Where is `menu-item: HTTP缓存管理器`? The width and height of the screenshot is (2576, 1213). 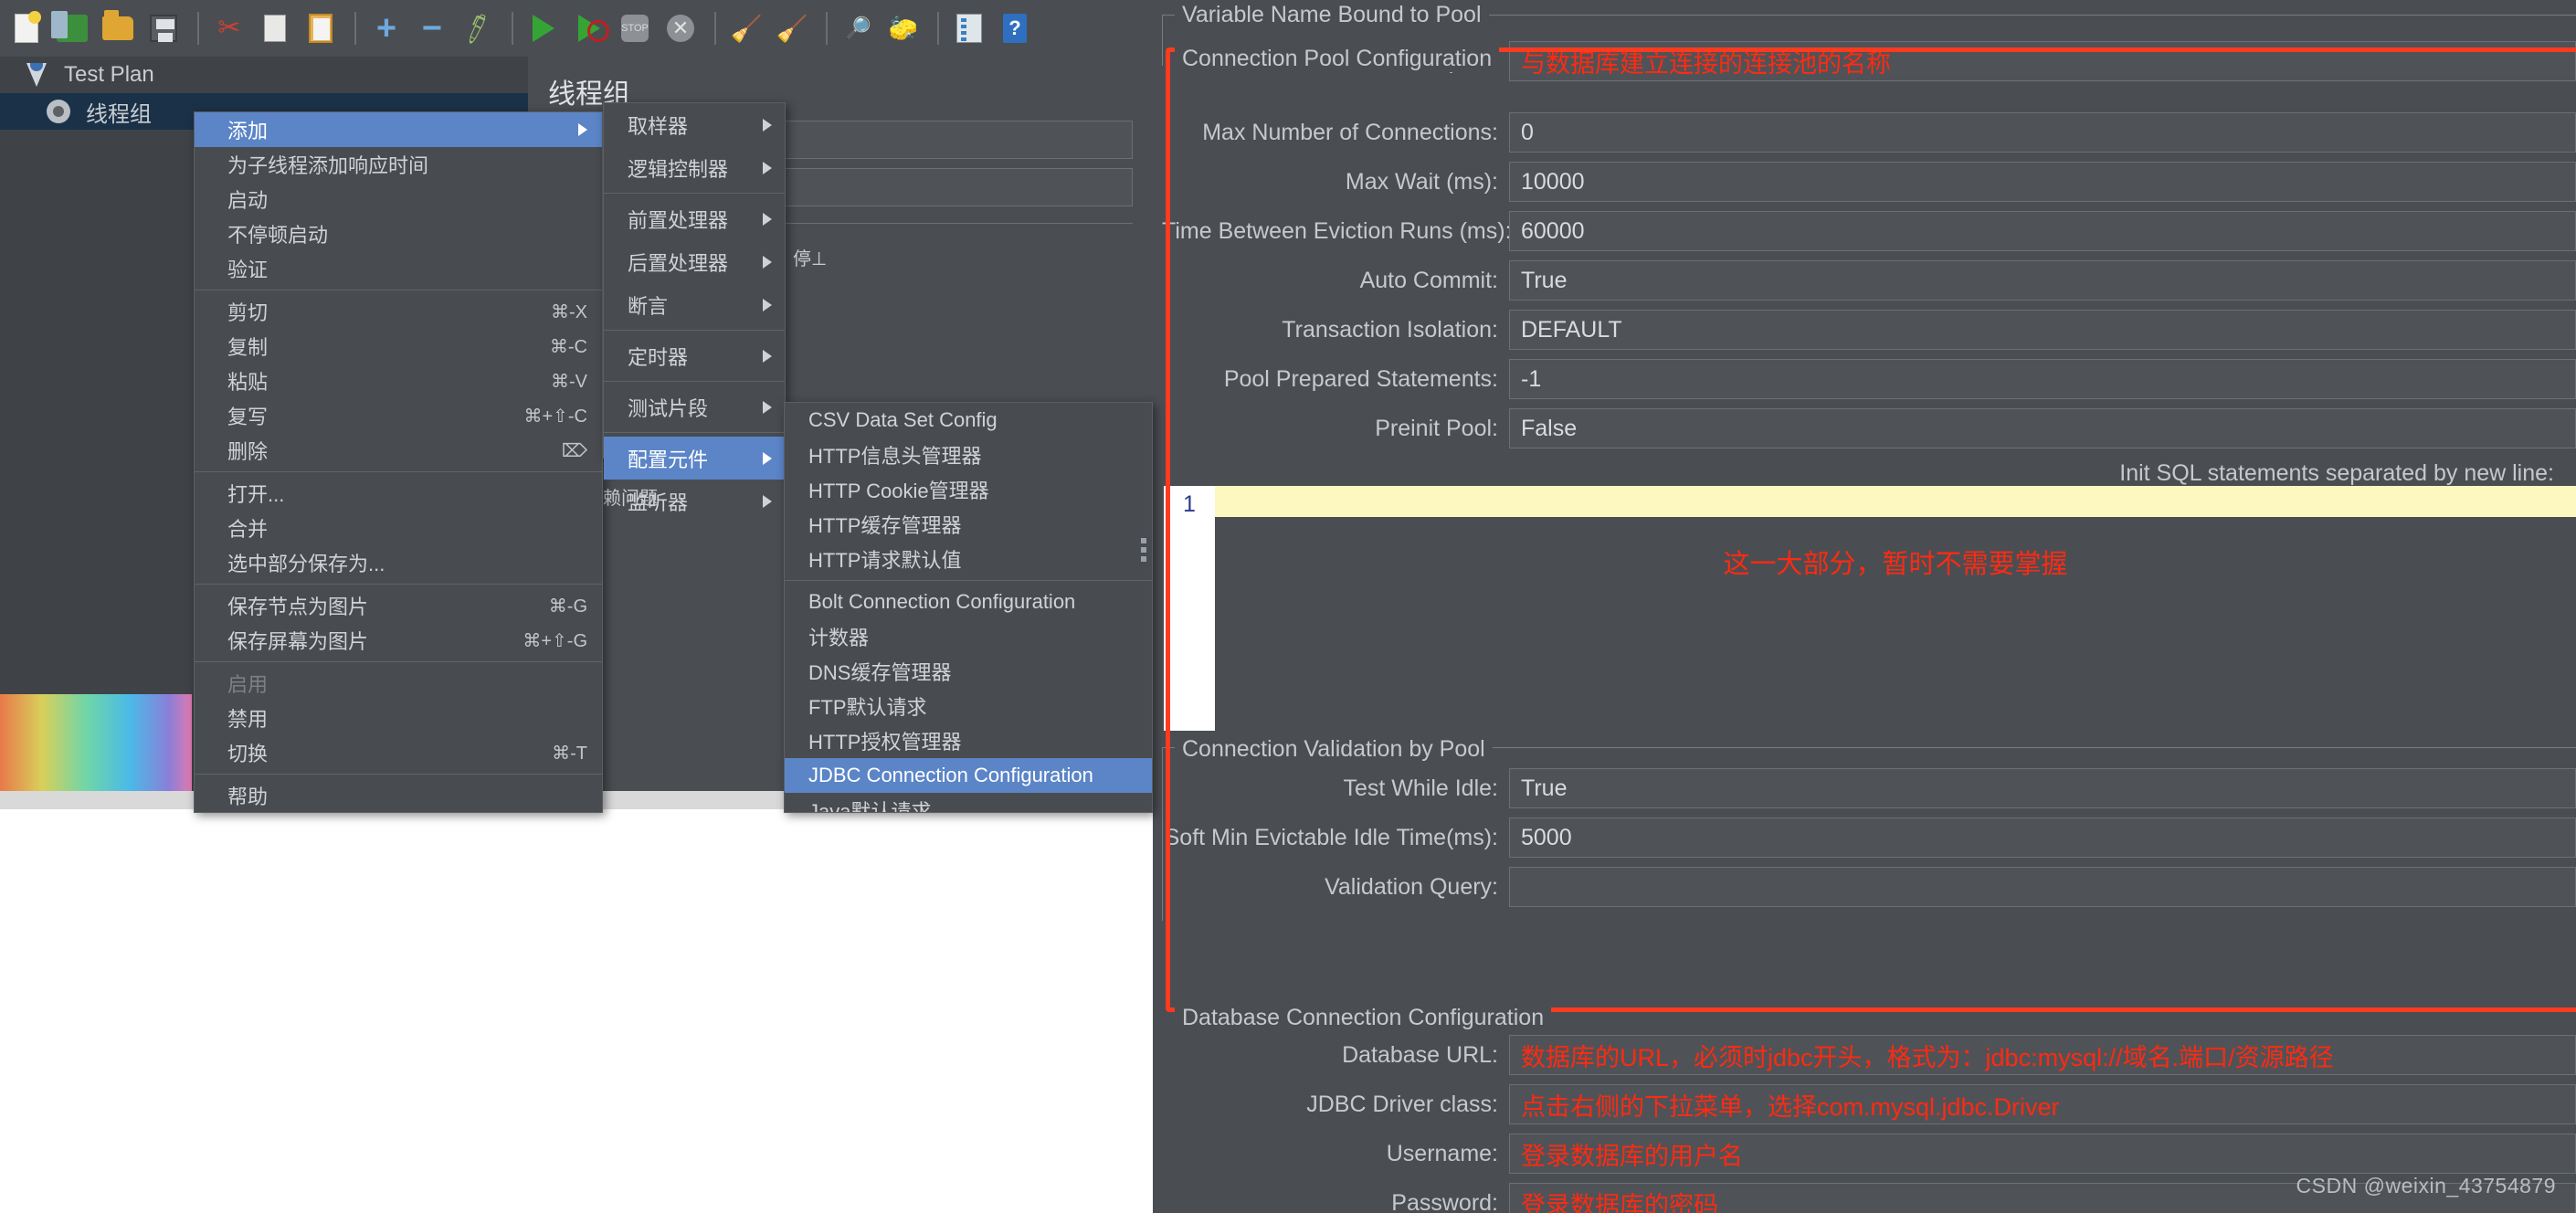
menu-item: HTTP缓存管理器 is located at coordinates (968, 524).